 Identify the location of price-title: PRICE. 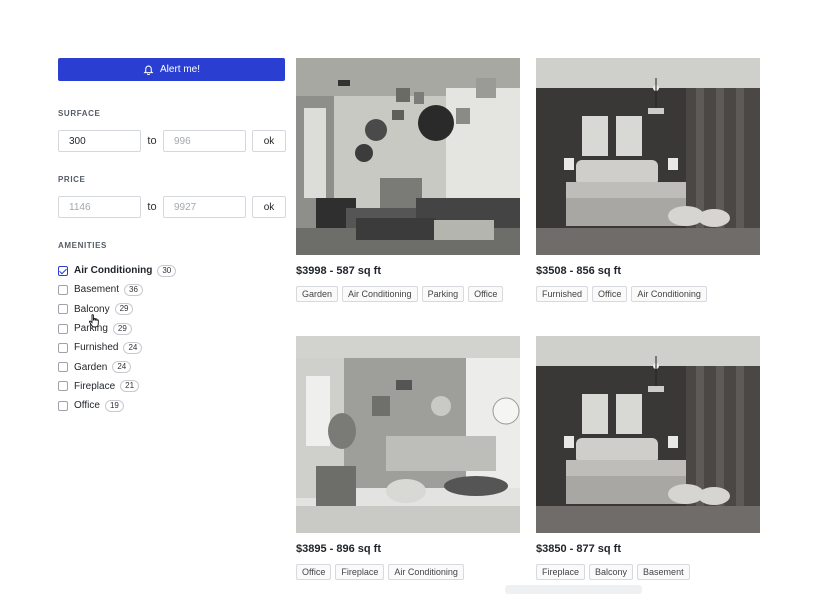
(72, 179).